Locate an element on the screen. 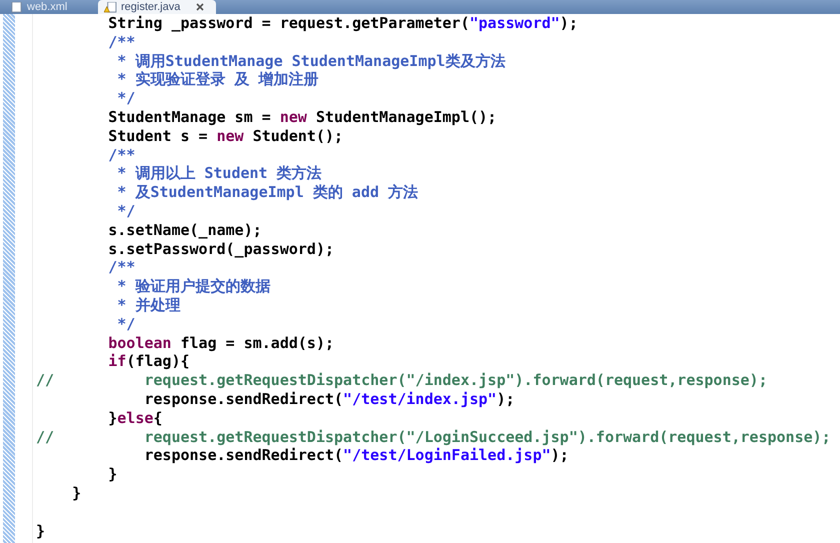 The width and height of the screenshot is (840, 543). editor-tab: register.java is located at coordinates (157, 7).